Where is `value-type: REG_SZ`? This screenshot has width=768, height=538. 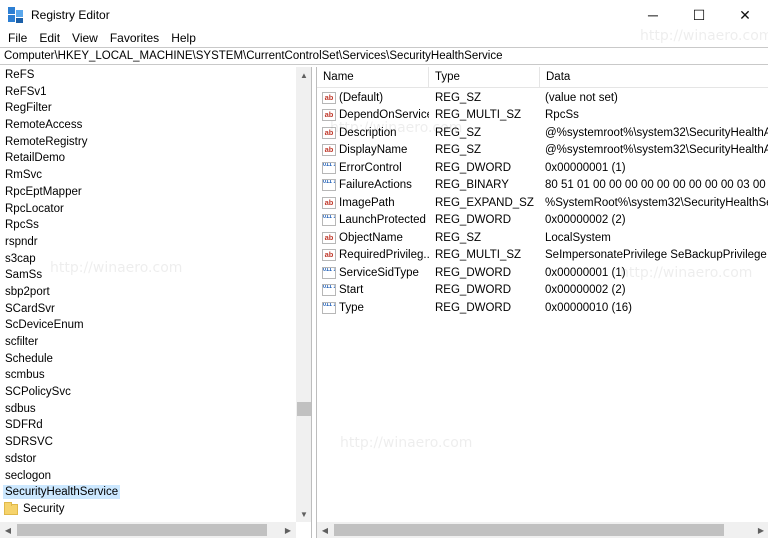 value-type: REG_SZ is located at coordinates (458, 132).